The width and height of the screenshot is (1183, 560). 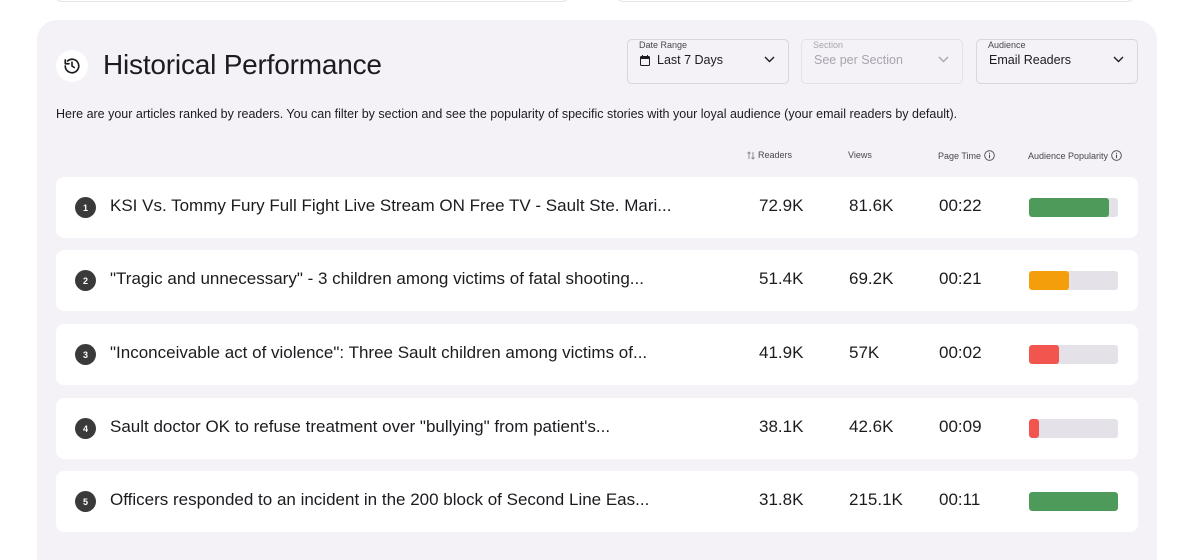 What do you see at coordinates (781, 352) in the screenshot?
I see `readers-value: 41.9K` at bounding box center [781, 352].